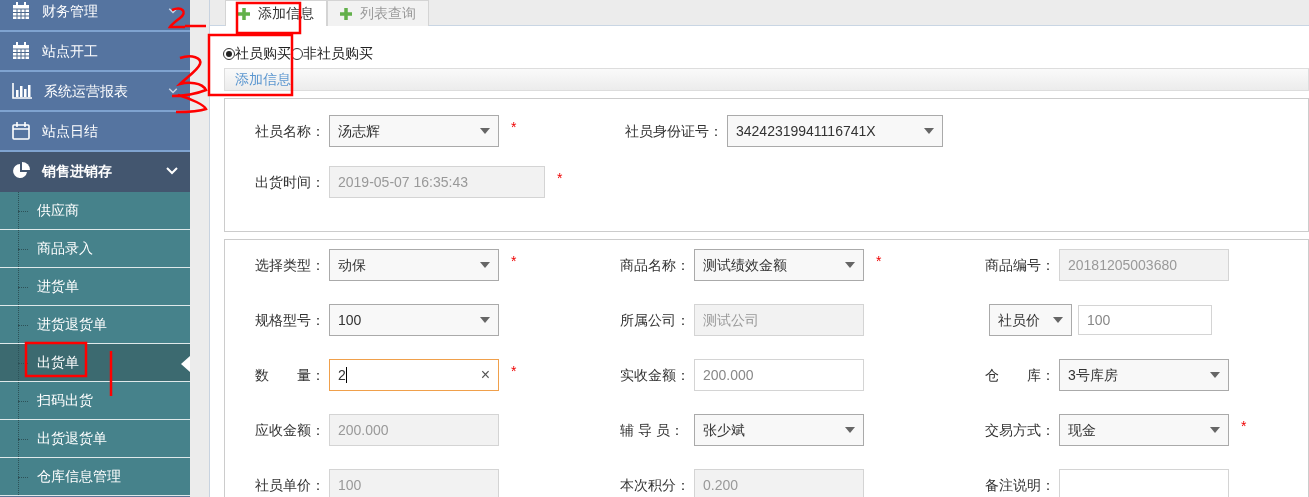 The height and width of the screenshot is (497, 1309). I want to click on submenu-item: 扫码出货, so click(95, 401).